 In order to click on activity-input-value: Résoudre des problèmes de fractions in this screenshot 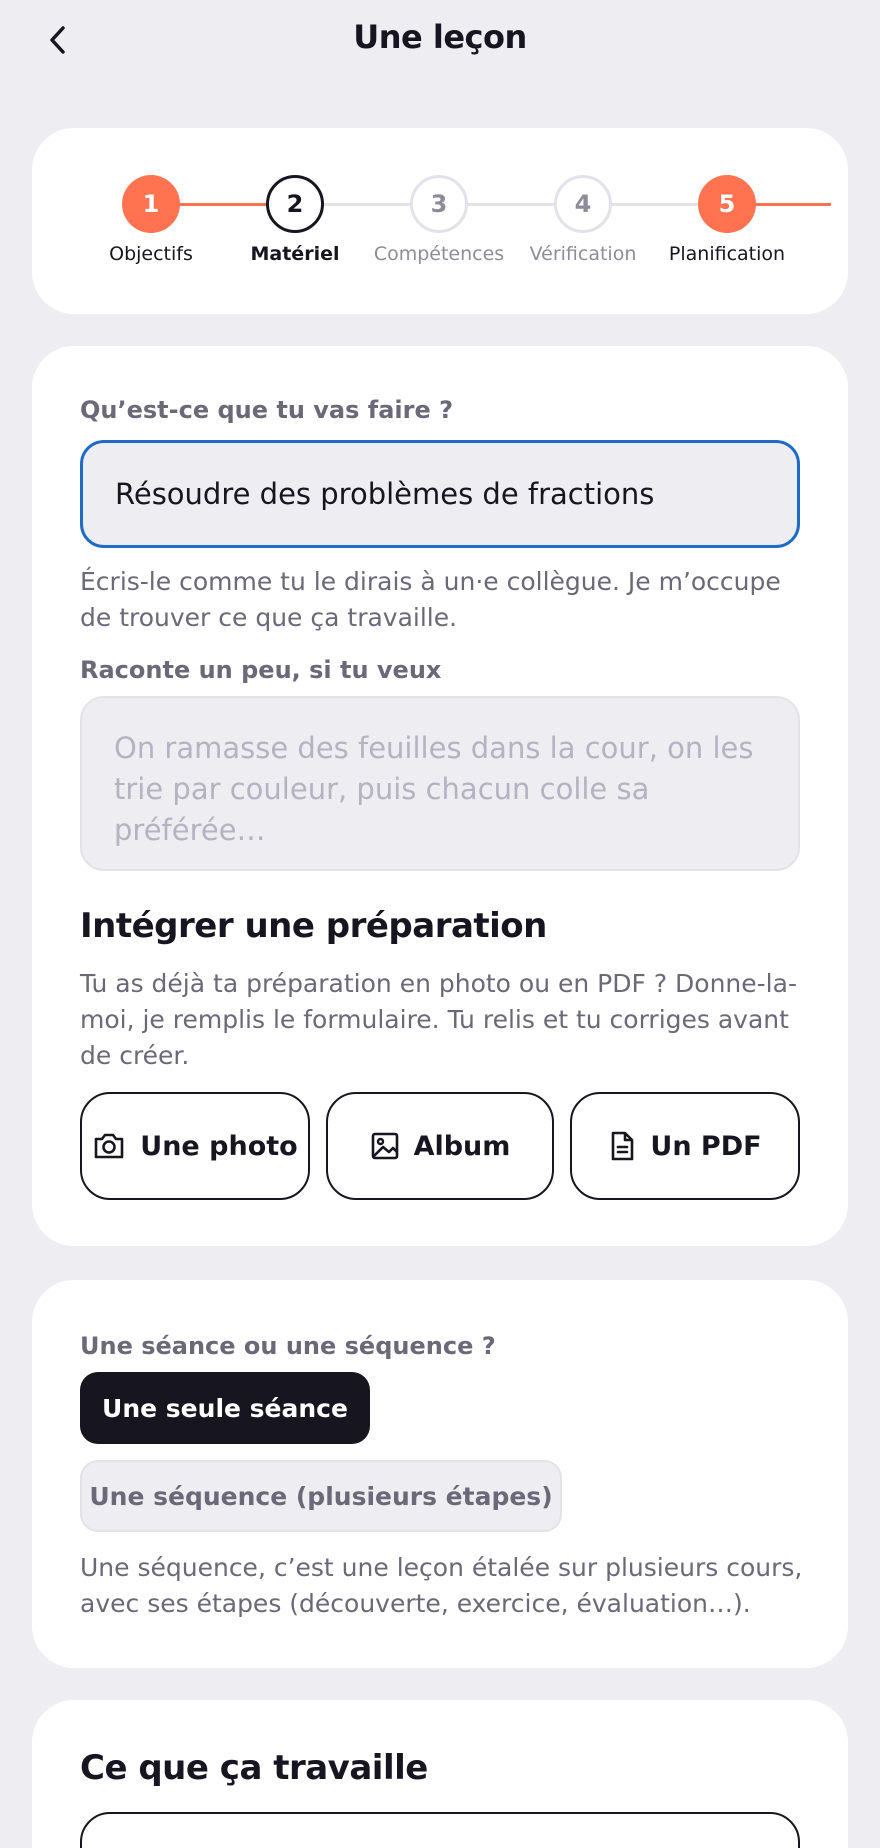, I will do `click(385, 494)`.